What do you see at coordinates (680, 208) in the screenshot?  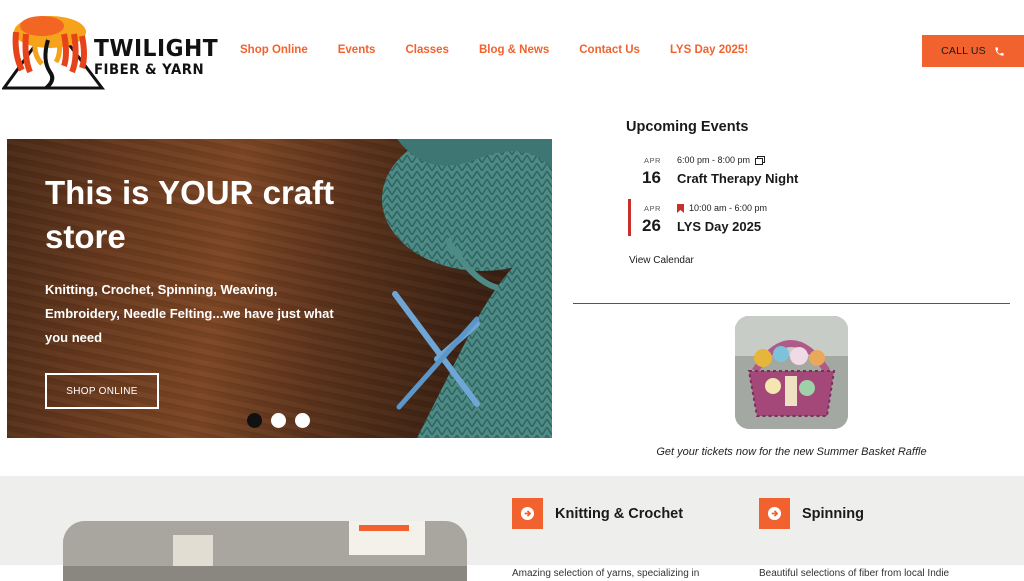 I see `bookmark-icon` at bounding box center [680, 208].